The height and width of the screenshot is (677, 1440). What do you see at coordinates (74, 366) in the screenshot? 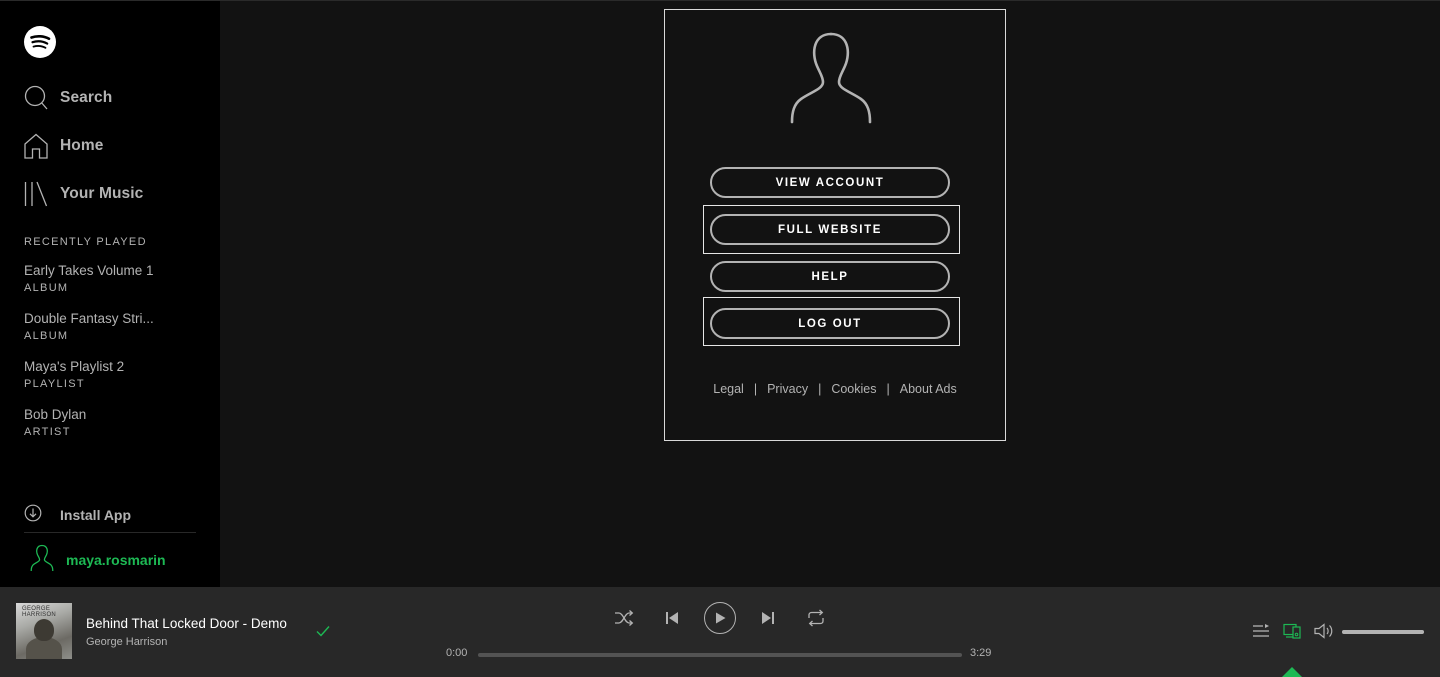
I see `recent-item-title: Maya's Playlist 2` at bounding box center [74, 366].